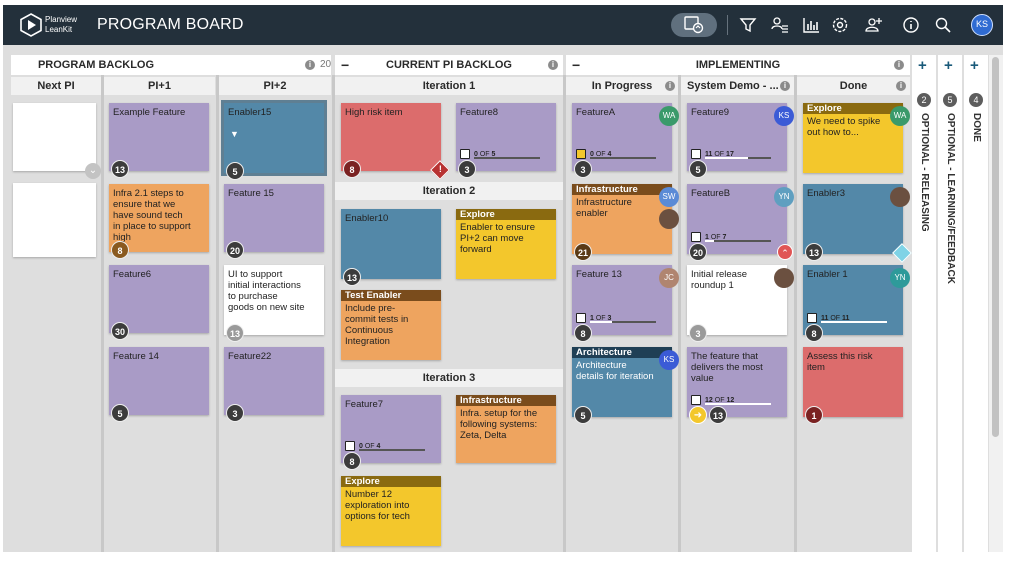 The image size is (1024, 565). Describe the element at coordinates (625, 303) in the screenshot. I see `card: Feature 13 JC 1 OF 38` at that location.